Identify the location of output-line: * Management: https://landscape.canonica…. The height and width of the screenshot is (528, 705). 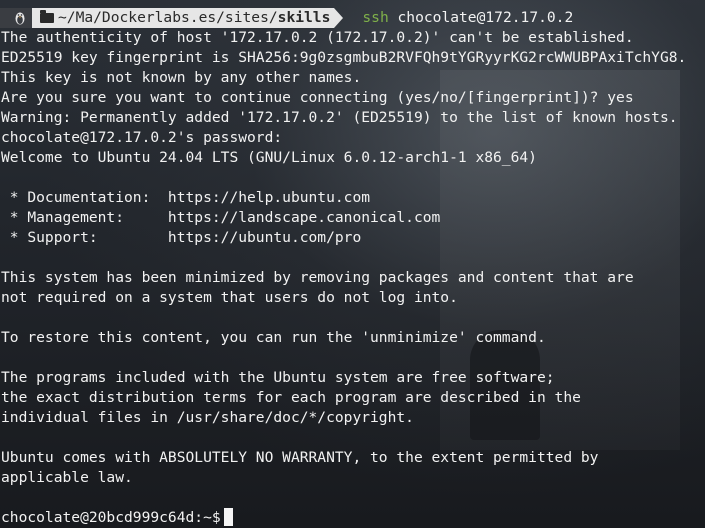
(221, 217).